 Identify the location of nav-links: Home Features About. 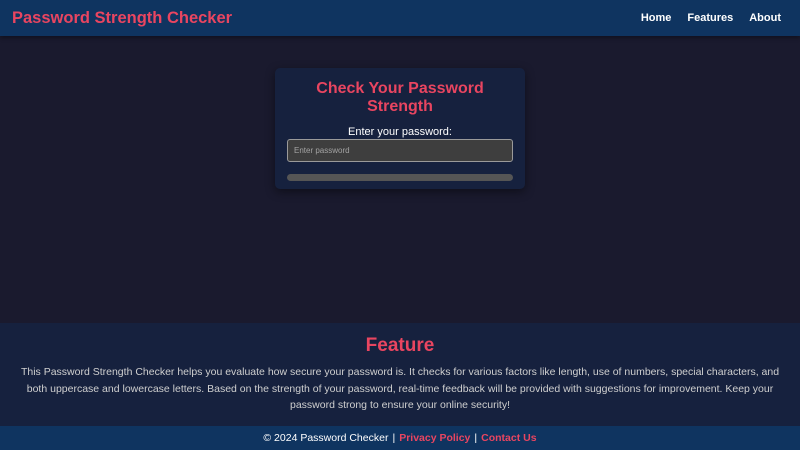
(711, 18).